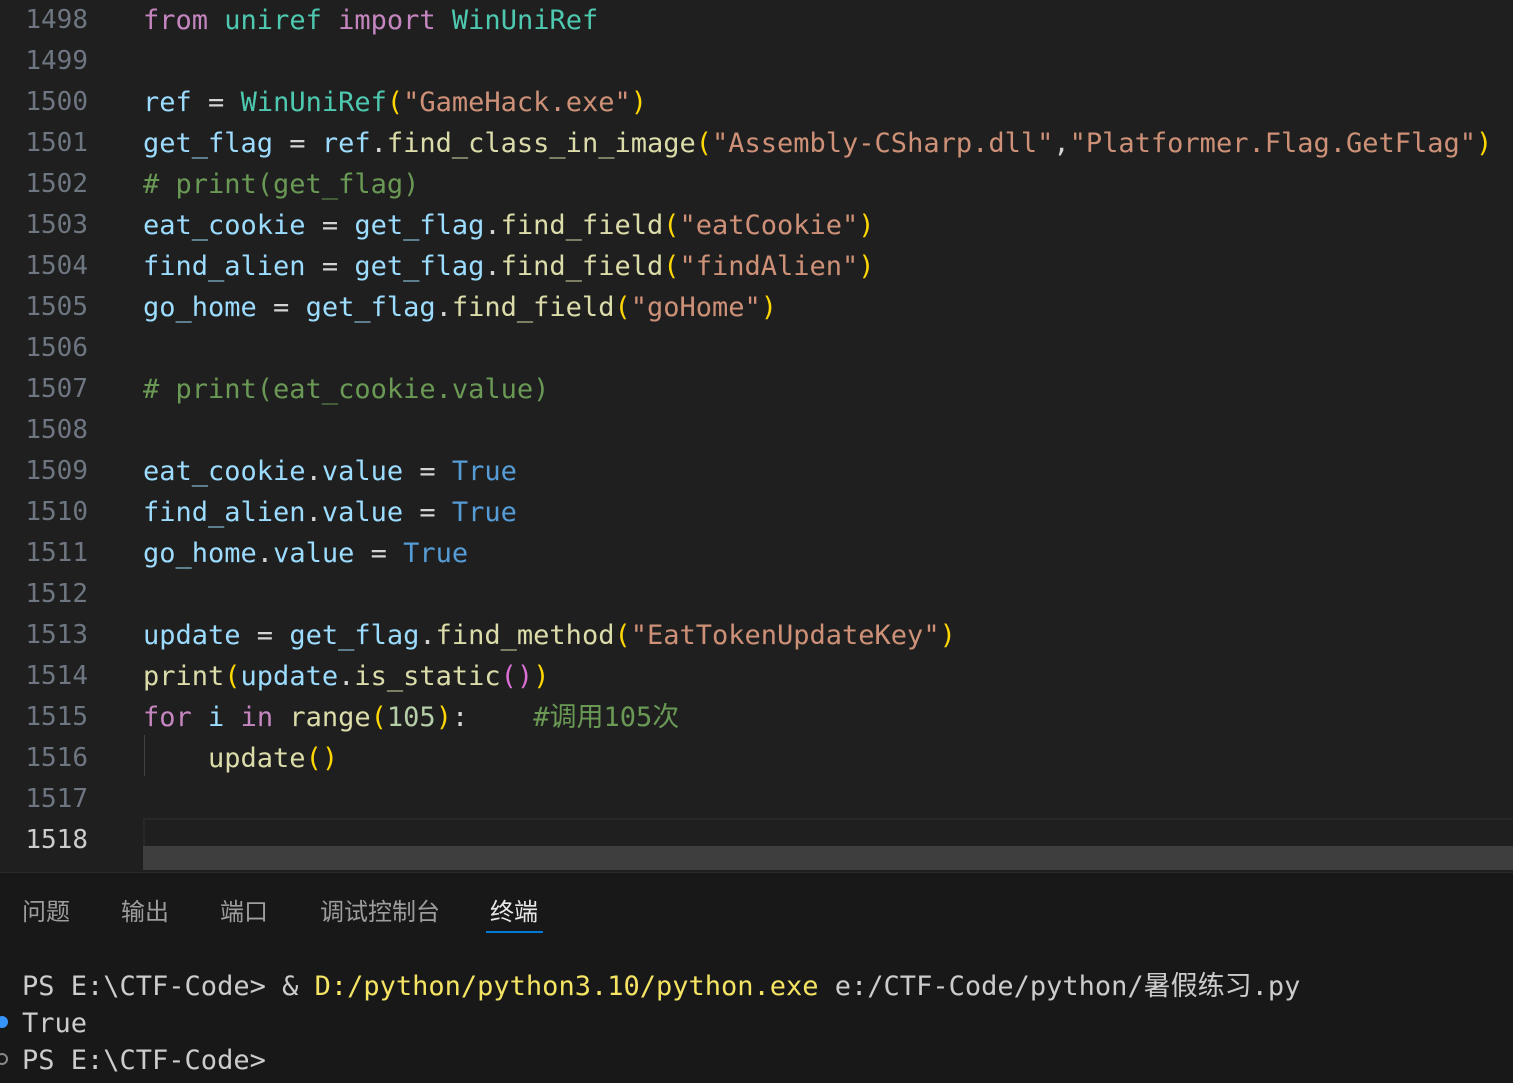 This screenshot has height=1083, width=1513. Describe the element at coordinates (200, 553) in the screenshot. I see `code-token: go_home` at that location.